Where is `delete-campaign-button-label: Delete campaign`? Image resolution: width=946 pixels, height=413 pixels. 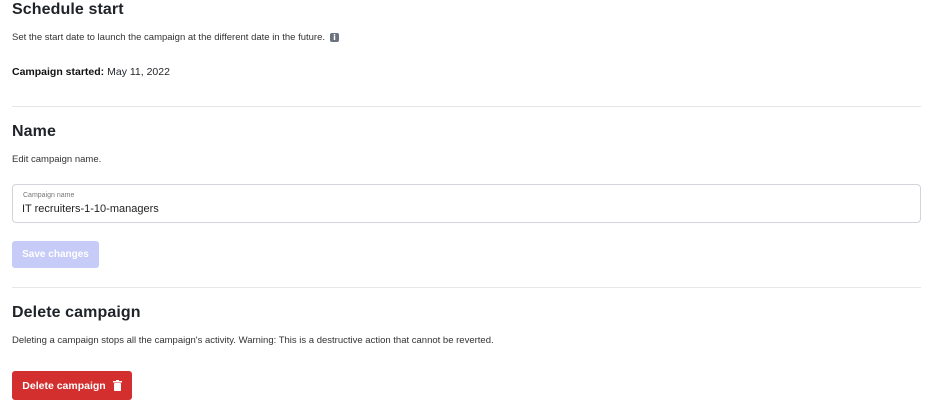 delete-campaign-button-label: Delete campaign is located at coordinates (64, 385).